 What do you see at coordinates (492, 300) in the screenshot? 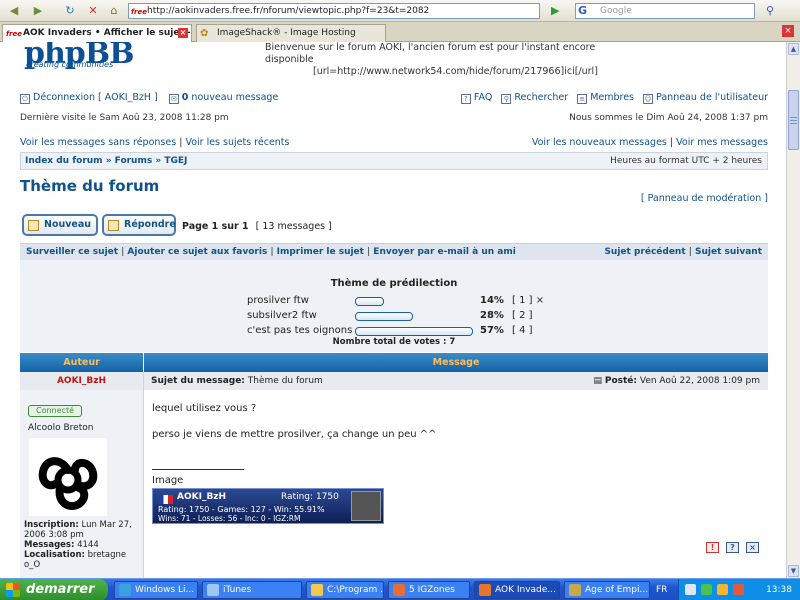
I see `poll-percent: 14%` at bounding box center [492, 300].